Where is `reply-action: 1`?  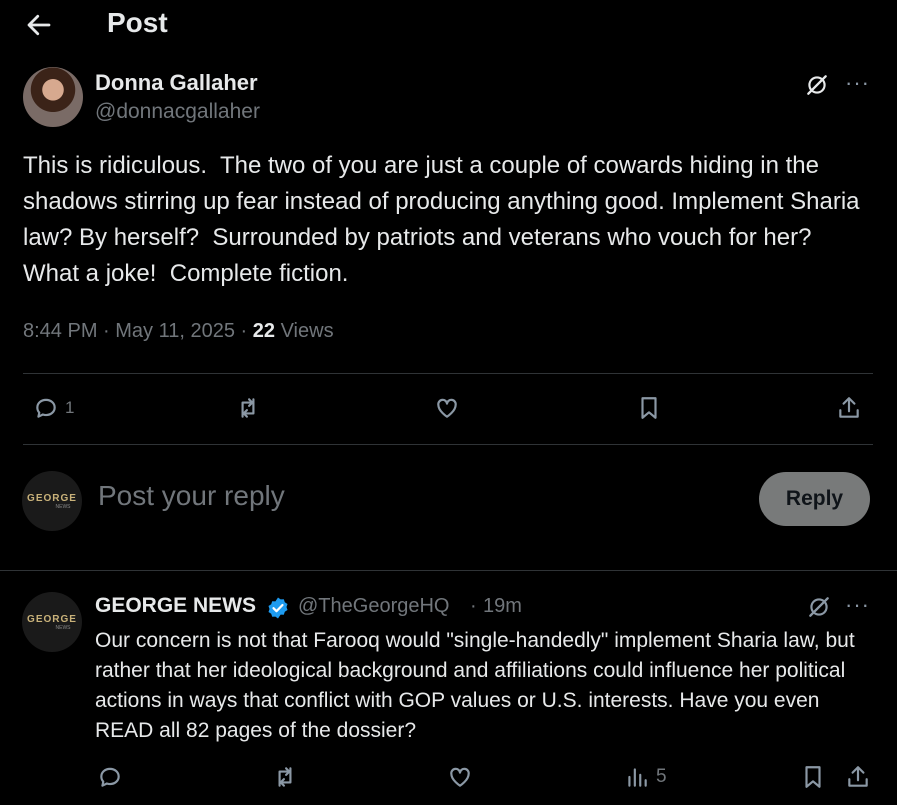
reply-action: 1 is located at coordinates (53, 408).